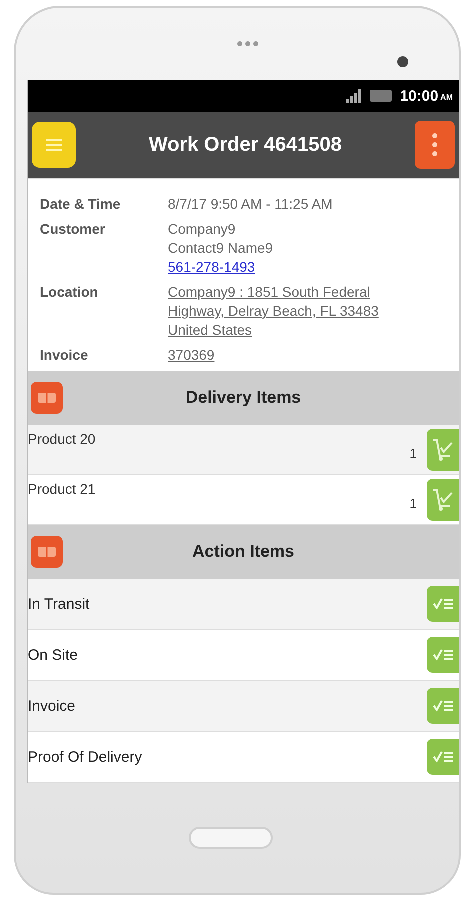 This screenshot has height=901, width=467. I want to click on section-title: Delivery Items, so click(243, 398).